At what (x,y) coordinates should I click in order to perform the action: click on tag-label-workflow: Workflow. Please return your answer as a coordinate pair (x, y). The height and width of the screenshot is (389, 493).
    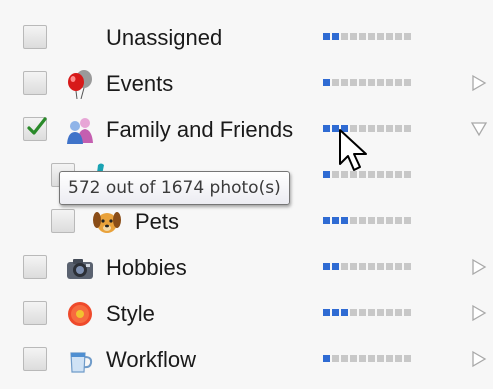
    Looking at the image, I should click on (151, 359).